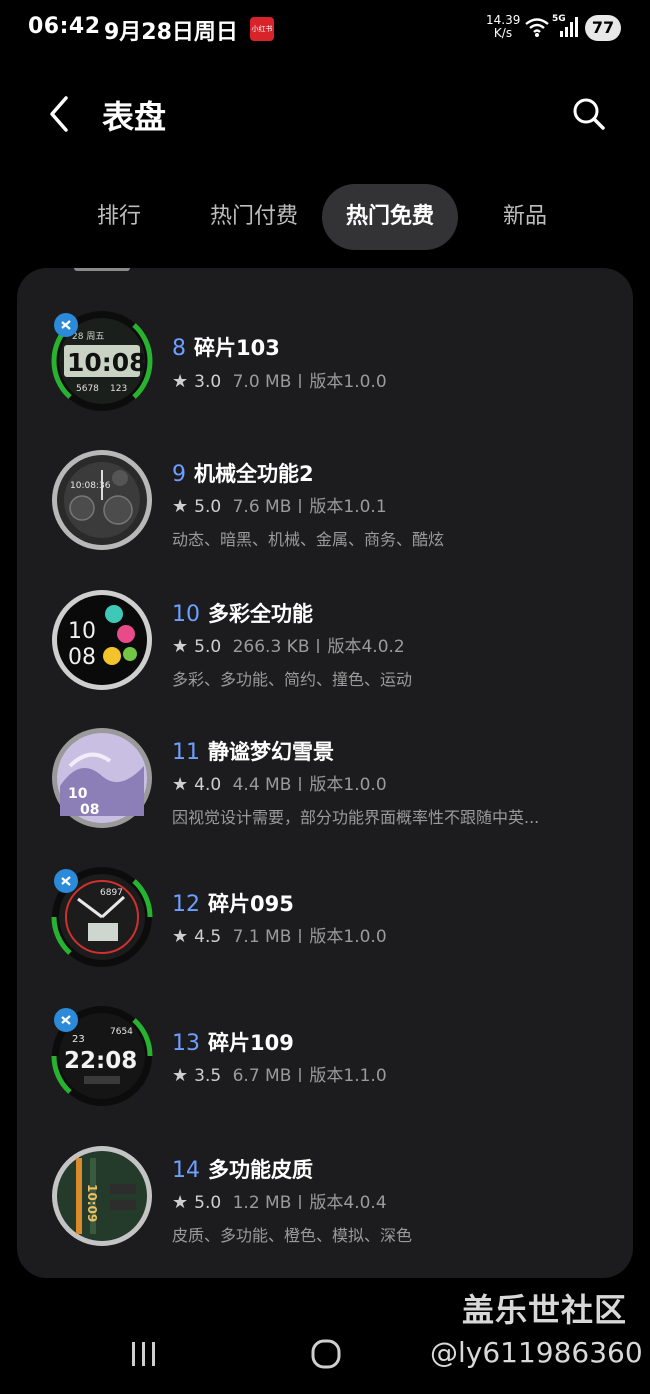 The image size is (650, 1394). What do you see at coordinates (102, 500) in the screenshot?
I see `watch-face-thumbnail: 10:08:36` at bounding box center [102, 500].